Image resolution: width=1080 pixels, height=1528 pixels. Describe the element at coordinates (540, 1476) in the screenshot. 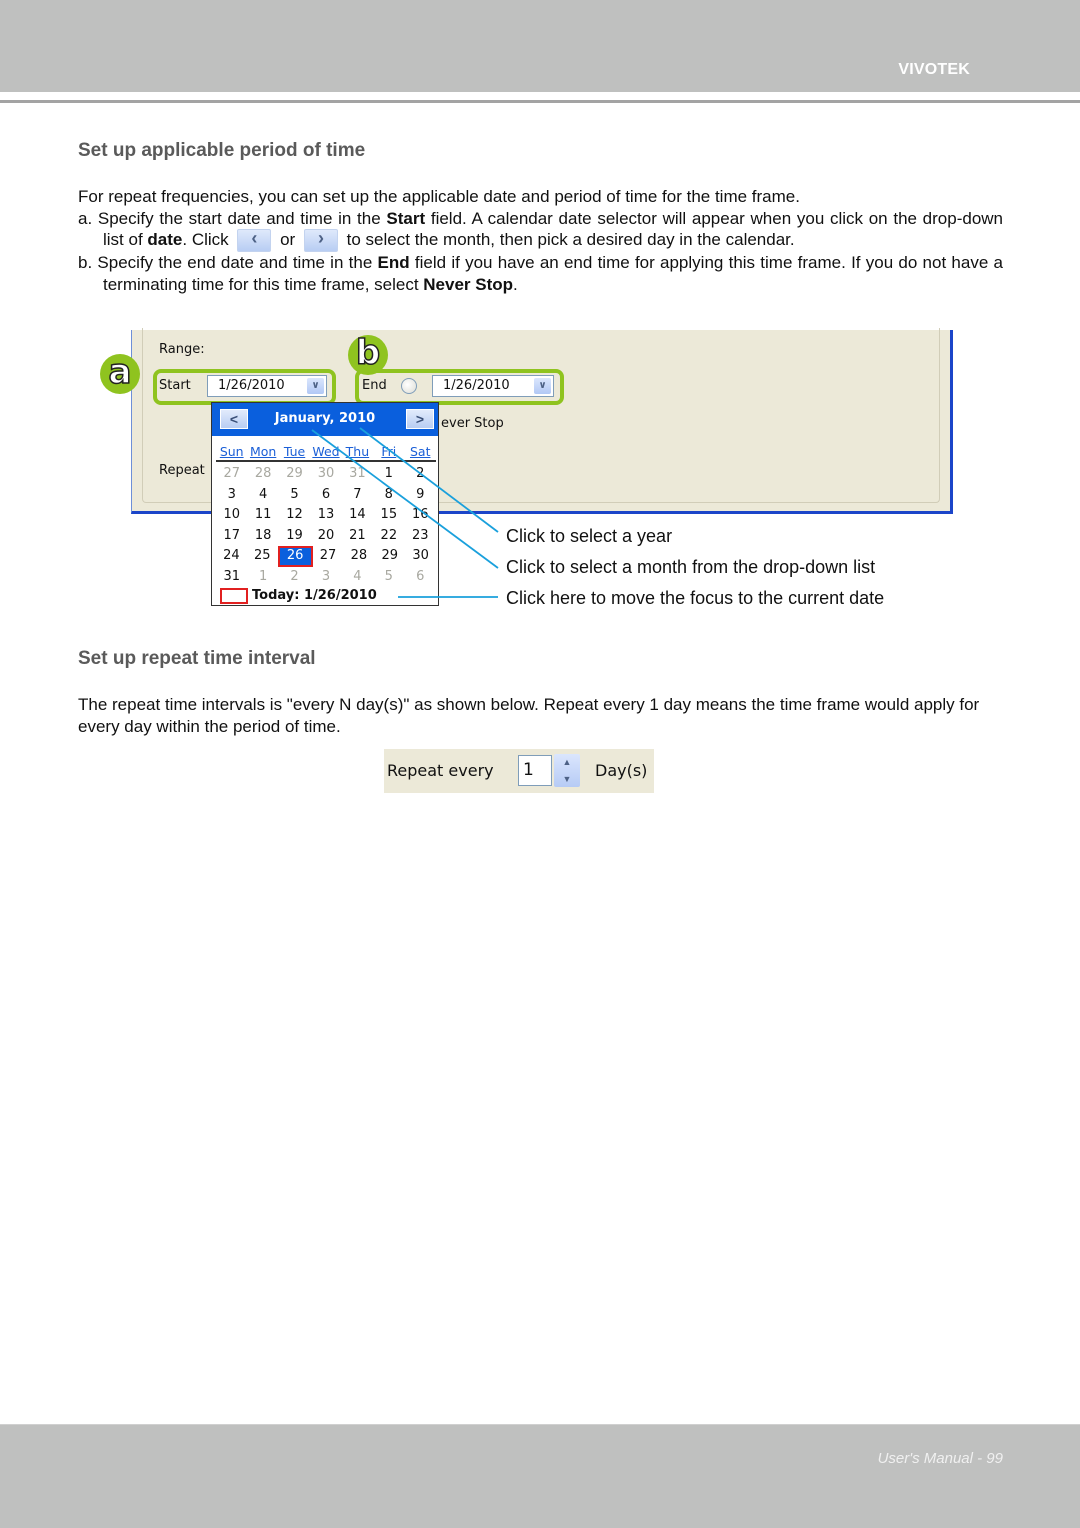

I see `page-footer: User's Manual - 99` at that location.